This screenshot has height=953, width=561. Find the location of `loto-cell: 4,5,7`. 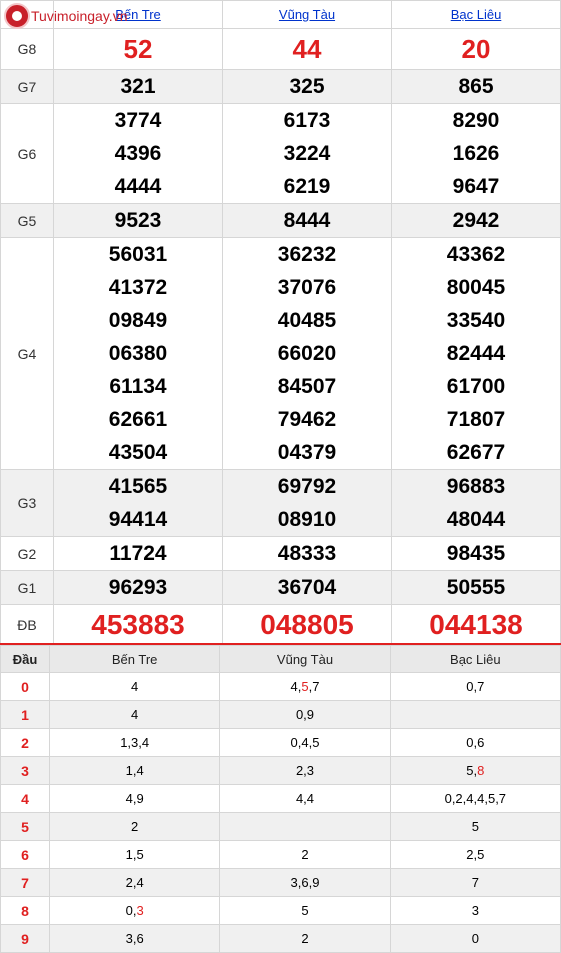

loto-cell: 4,5,7 is located at coordinates (305, 686).